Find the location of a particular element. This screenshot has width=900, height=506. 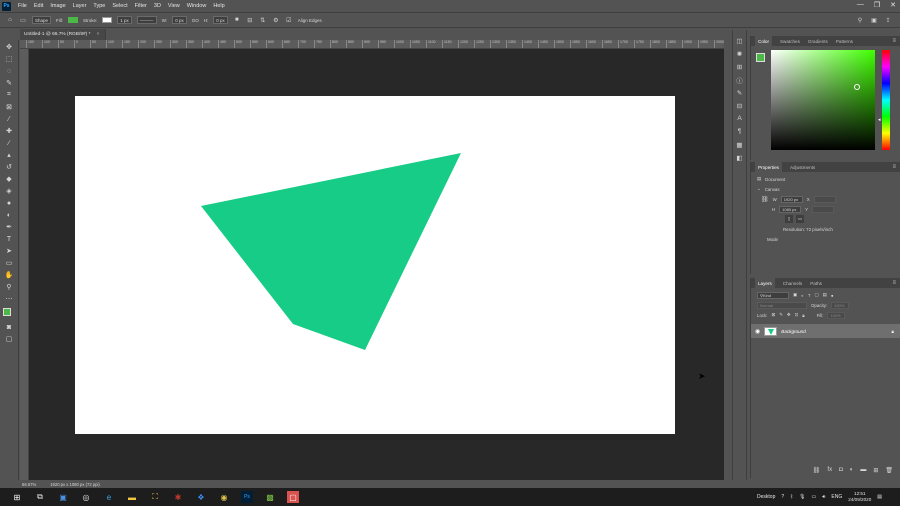

layer-name: Background is located at coordinates (793, 331).